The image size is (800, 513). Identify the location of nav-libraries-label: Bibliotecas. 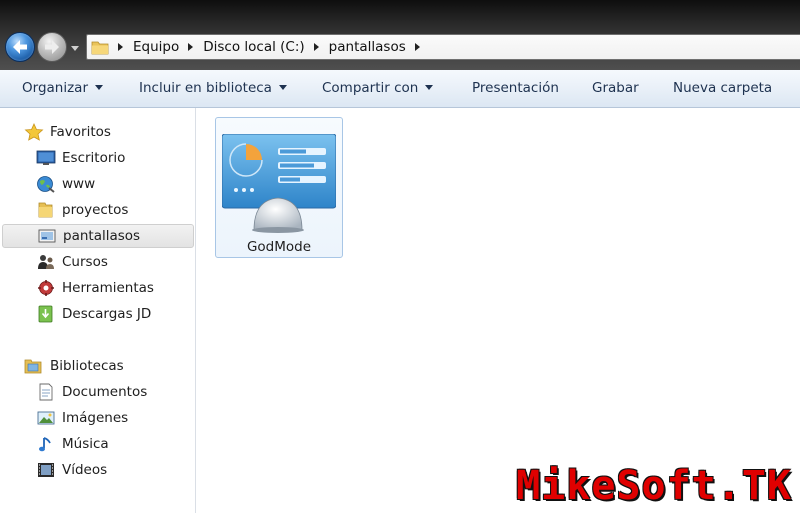
(87, 366).